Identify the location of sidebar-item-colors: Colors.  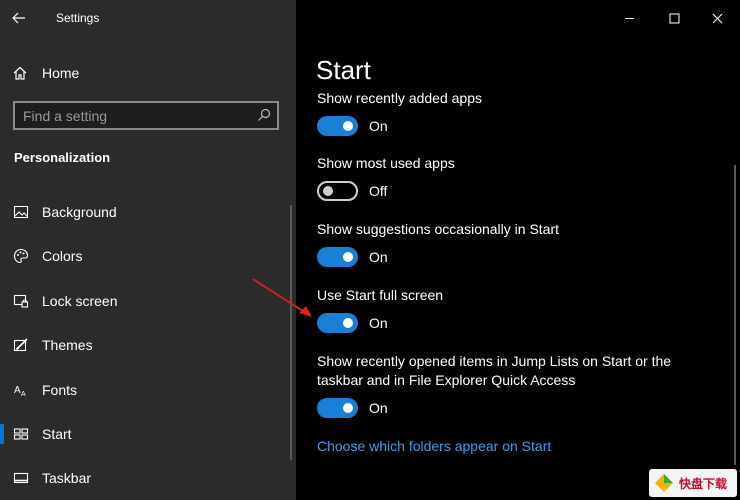
(145, 256).